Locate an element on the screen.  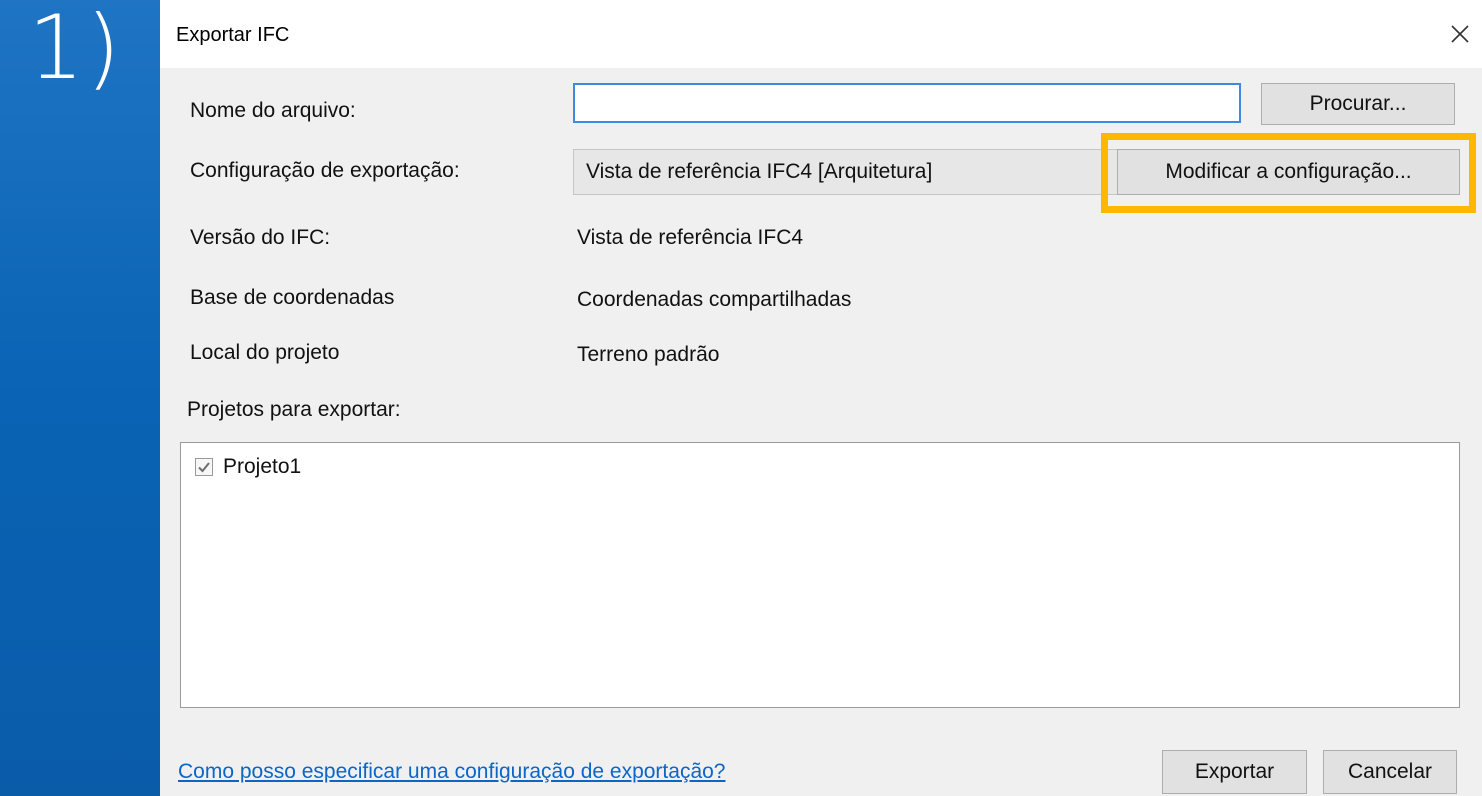
project-checkbox is located at coordinates (204, 467).